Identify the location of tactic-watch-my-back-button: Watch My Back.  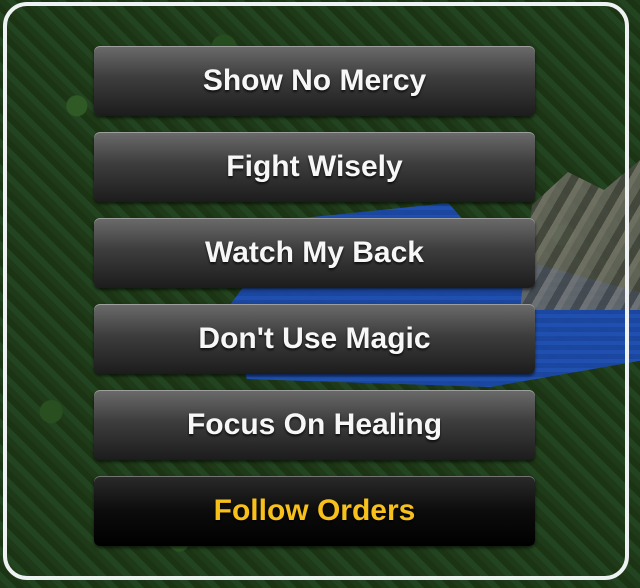
(314, 253).